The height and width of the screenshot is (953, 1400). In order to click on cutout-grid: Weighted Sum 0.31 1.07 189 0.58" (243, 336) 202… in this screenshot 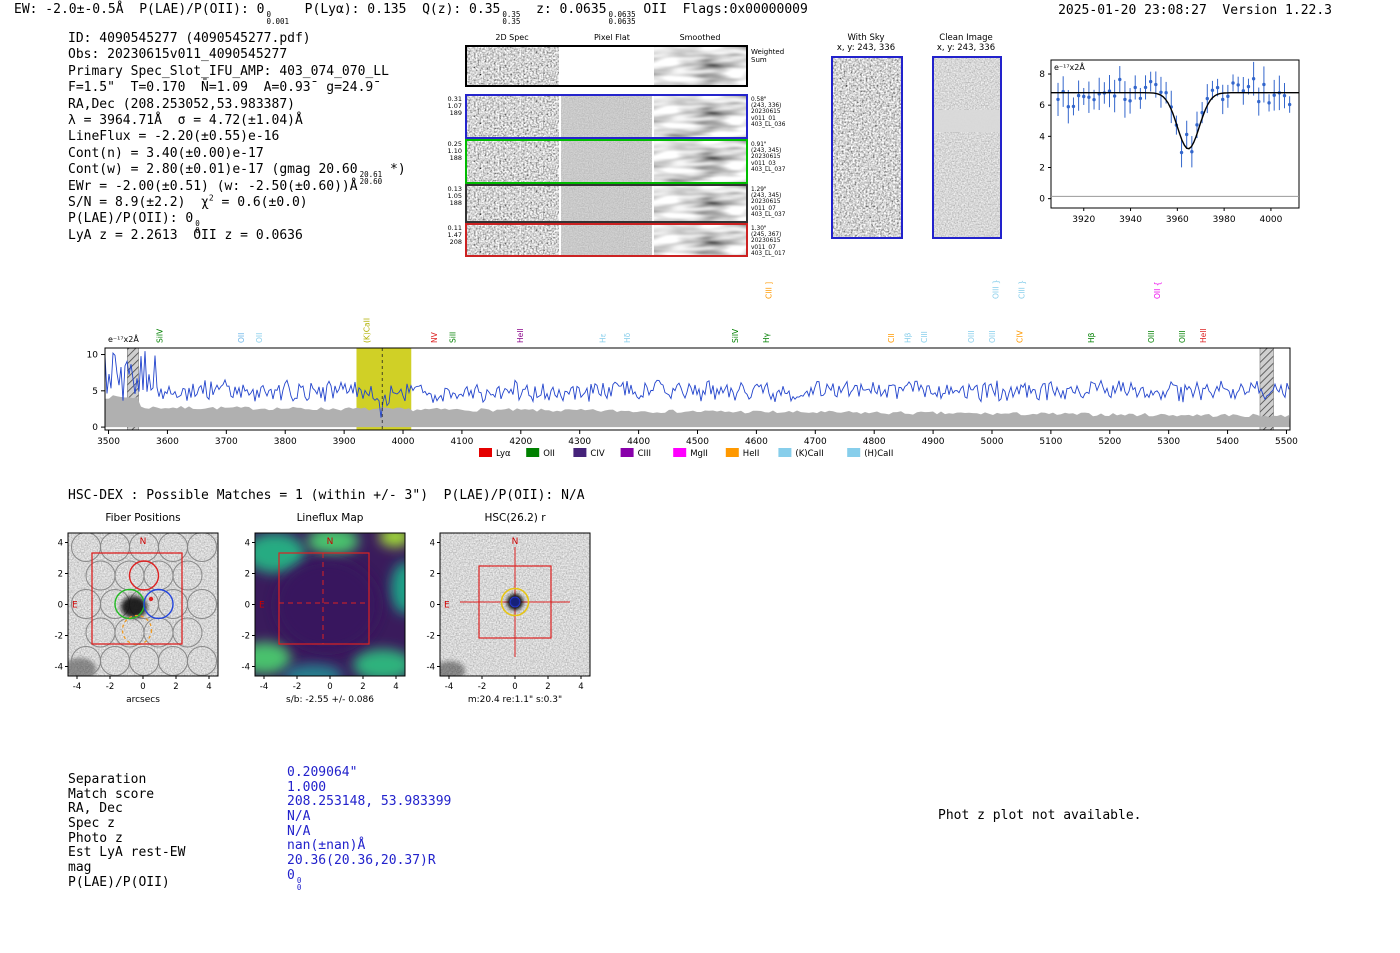, I will do `click(623, 150)`.